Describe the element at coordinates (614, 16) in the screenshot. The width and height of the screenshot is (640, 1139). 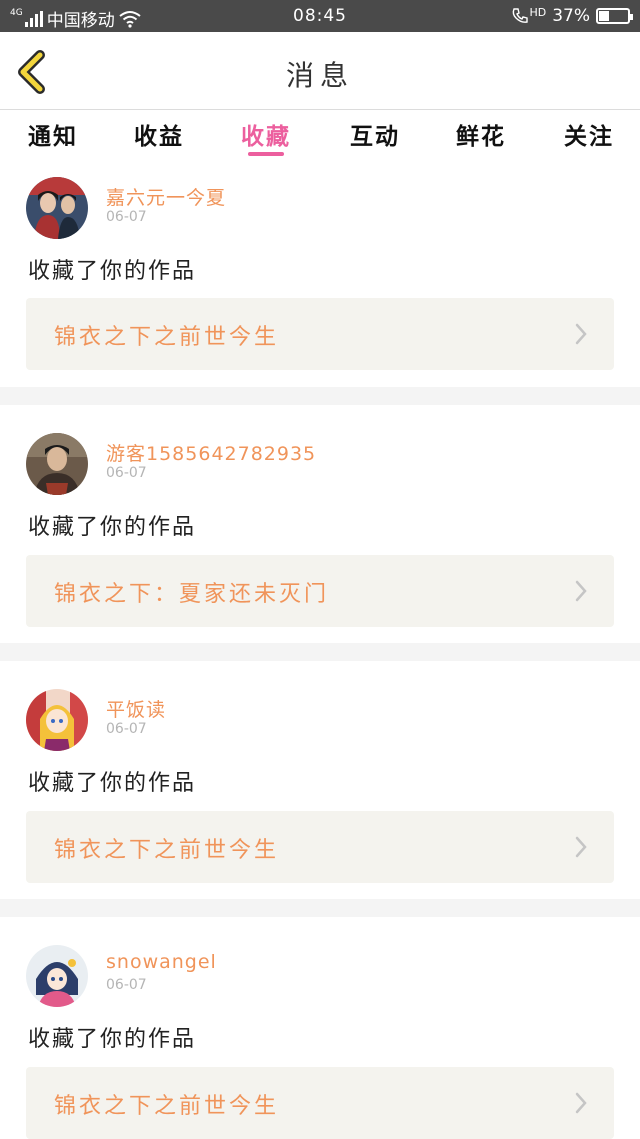
I see `battery-icon` at that location.